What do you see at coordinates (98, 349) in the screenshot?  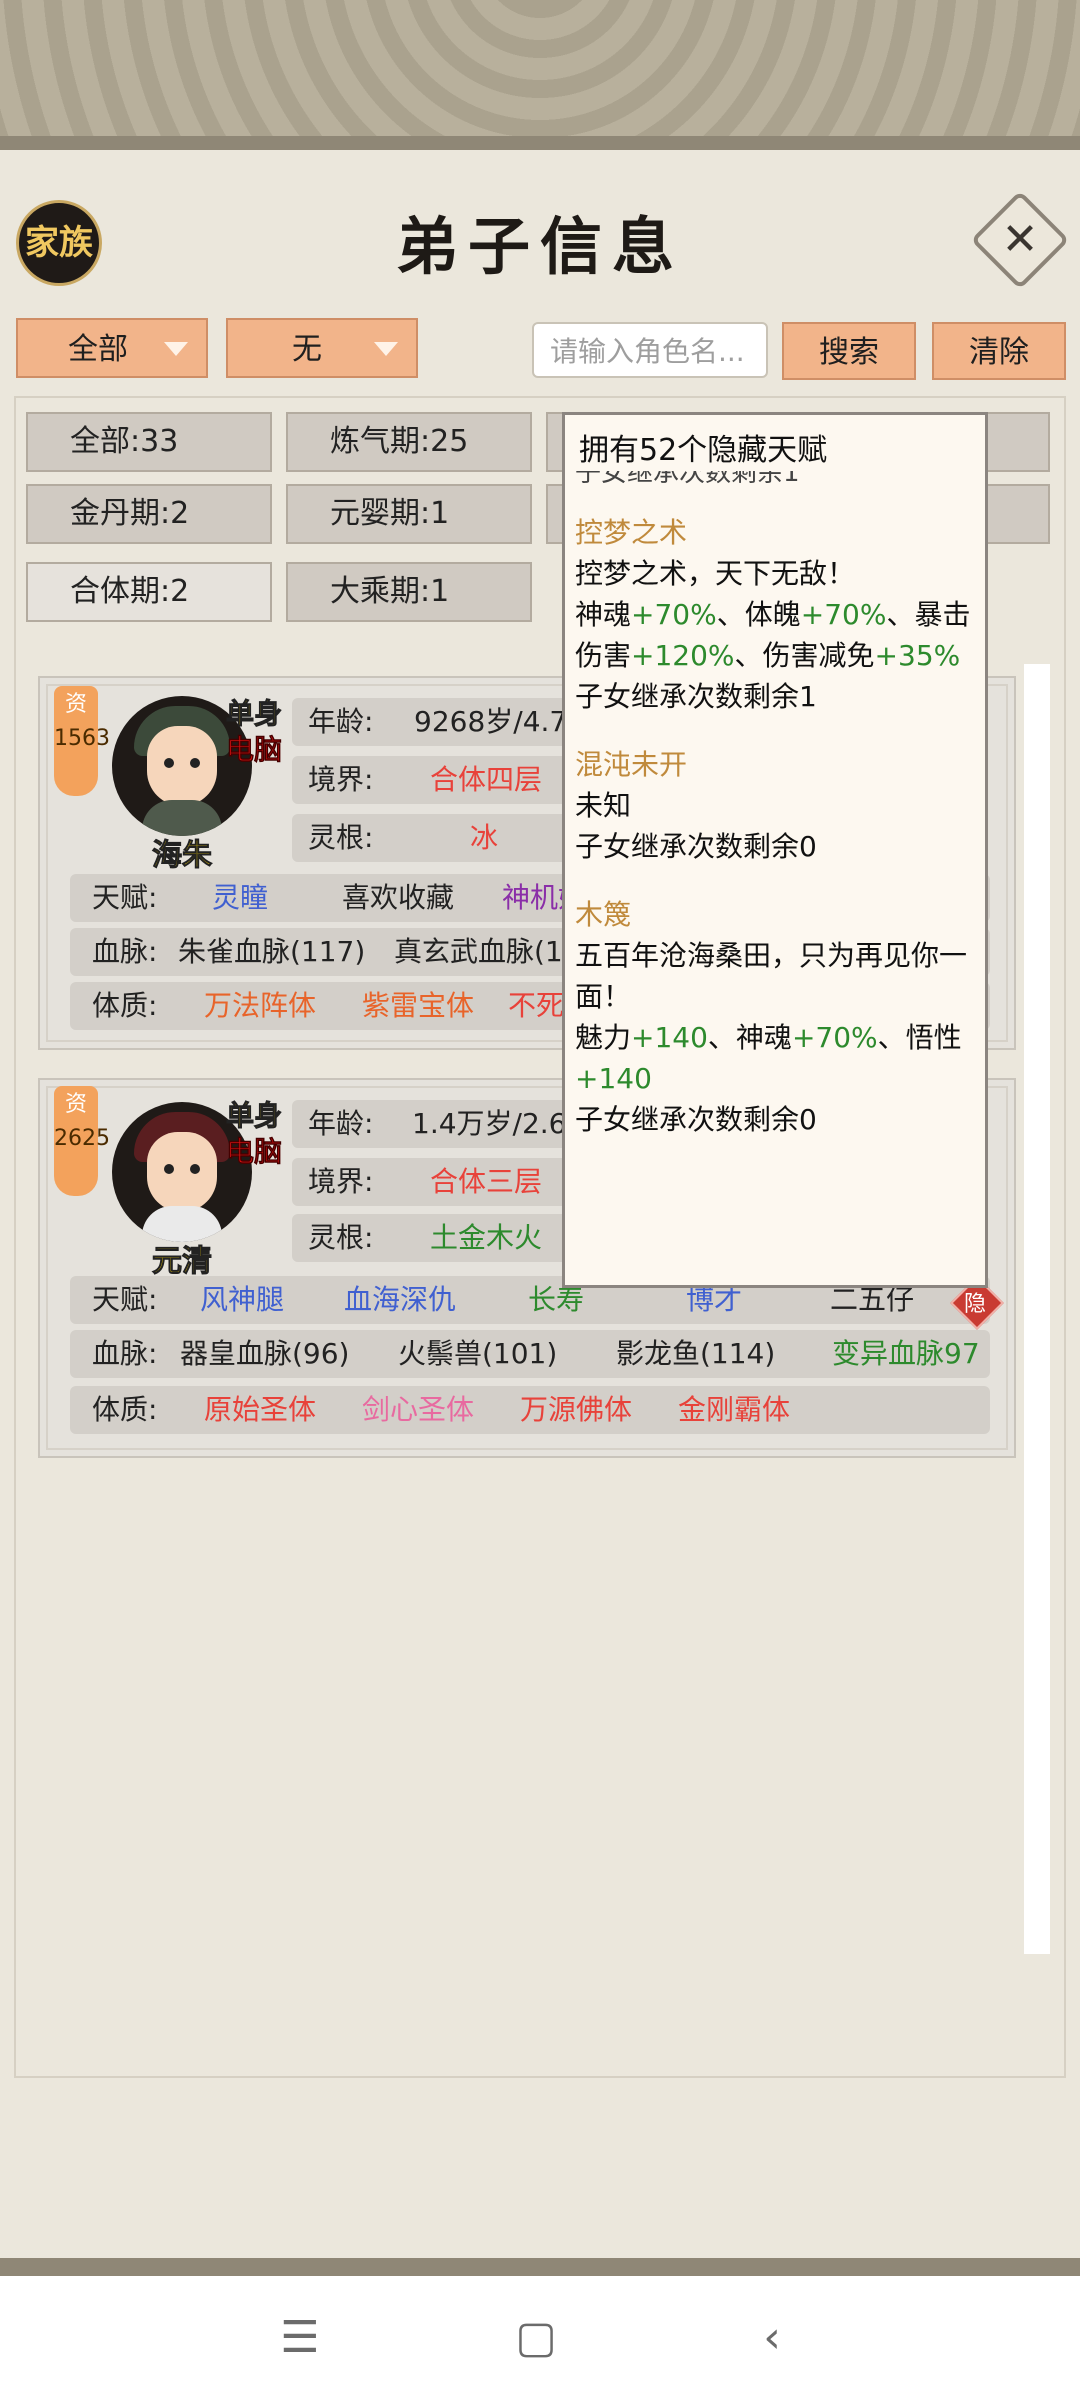 I see `category-dropdown-value: 全部` at bounding box center [98, 349].